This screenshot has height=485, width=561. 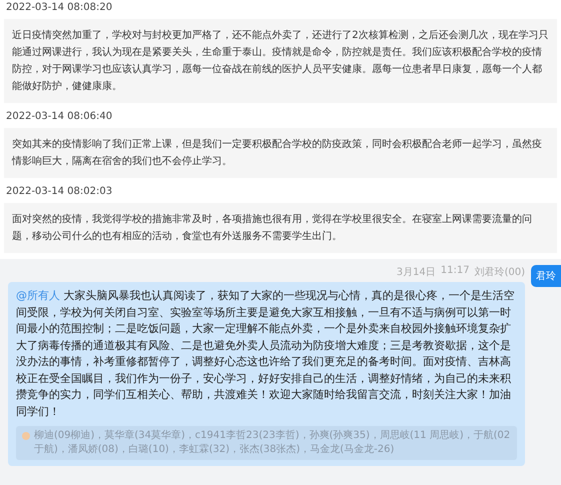 What do you see at coordinates (280, 228) in the screenshot?
I see `post-text: 面对突然的疫情，我觉得学校的措施非常及时，各项措施也很有用，觉得在学校里很安全。在寝室上网课需要流量的问题，移动公司什么的也有相应的活动，食堂也有外送服务不需要学生出门。` at bounding box center [280, 228].